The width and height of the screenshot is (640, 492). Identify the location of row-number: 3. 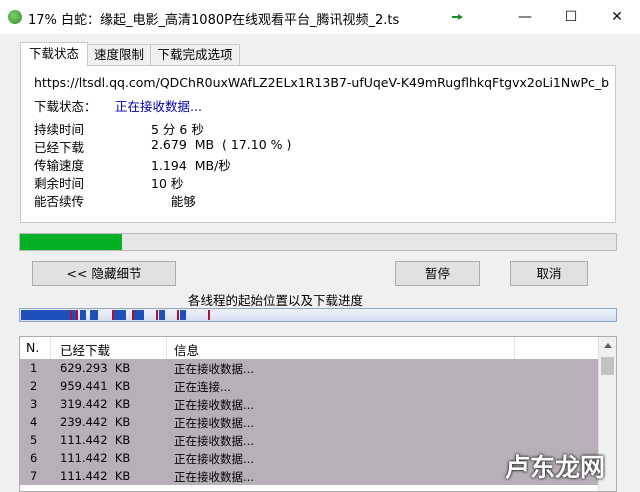
(34, 404).